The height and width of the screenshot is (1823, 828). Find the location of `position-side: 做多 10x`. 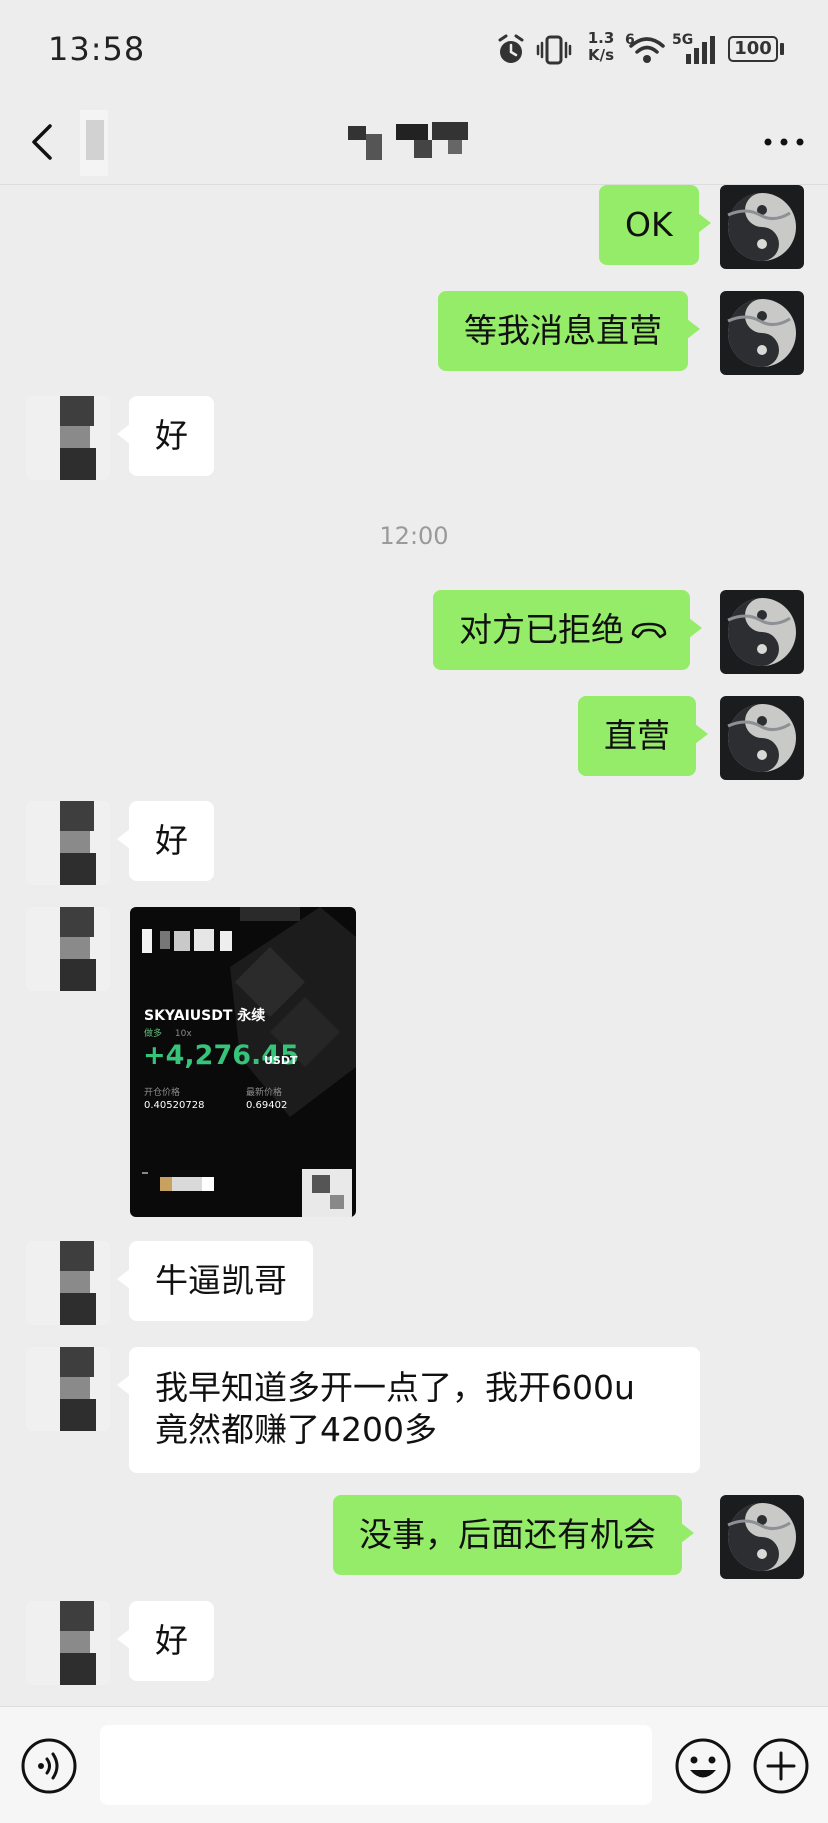

position-side: 做多 10x is located at coordinates (168, 1034).